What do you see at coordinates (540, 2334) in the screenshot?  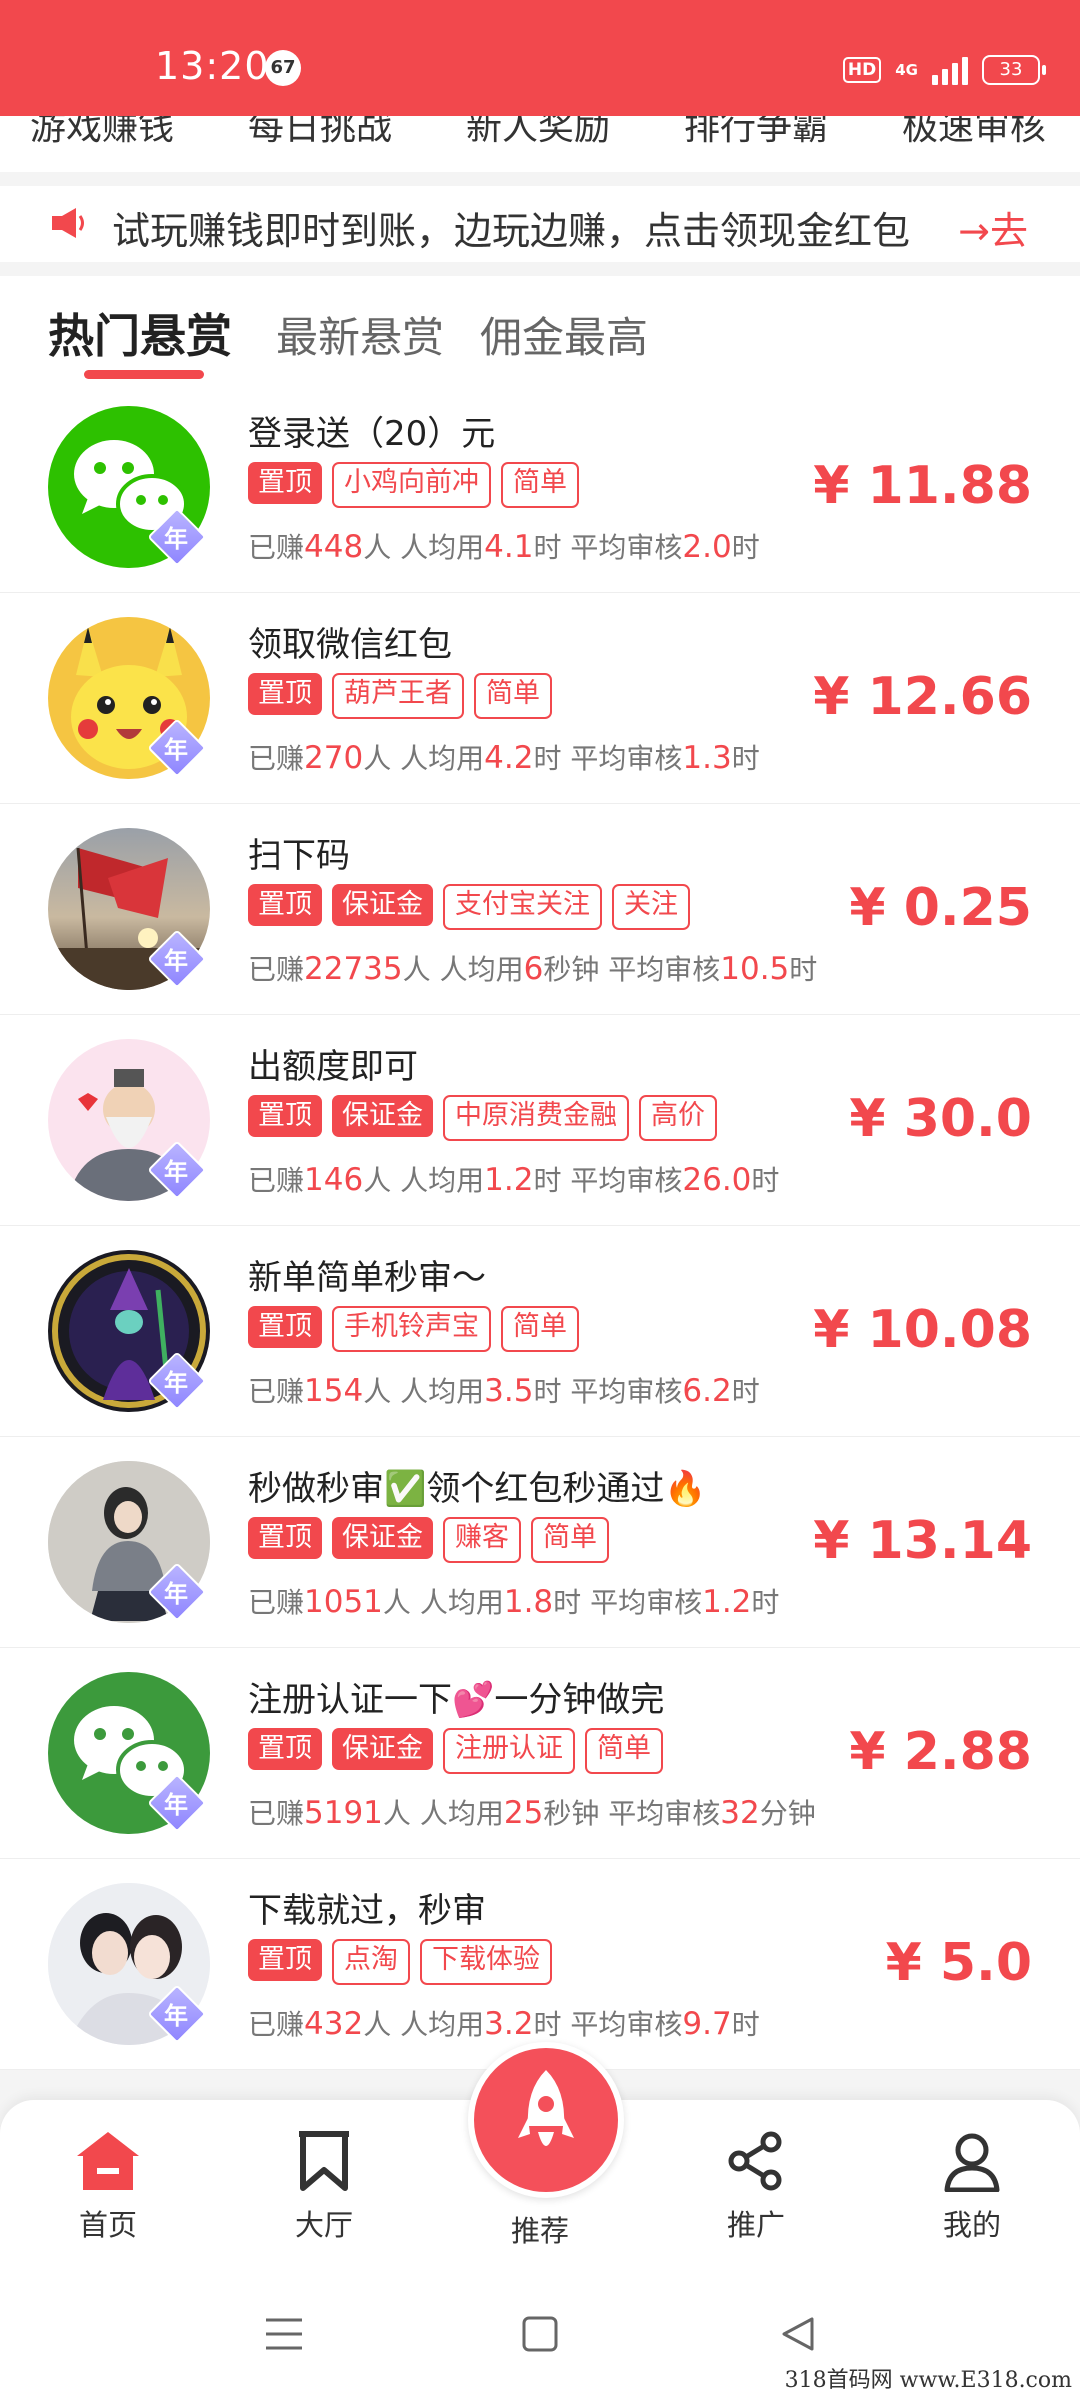 I see `home-square-icon` at bounding box center [540, 2334].